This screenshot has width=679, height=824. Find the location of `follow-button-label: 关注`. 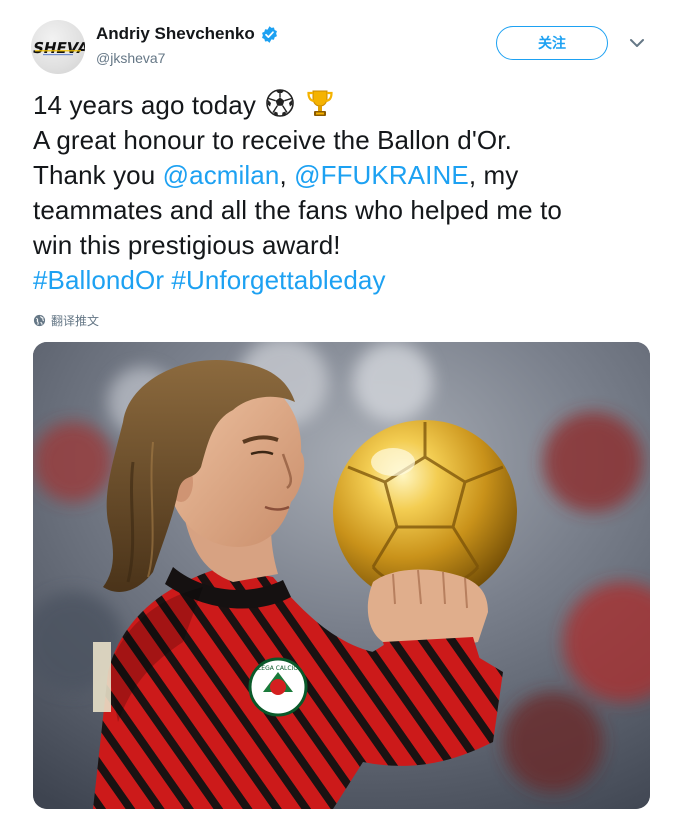

follow-button-label: 关注 is located at coordinates (552, 43).